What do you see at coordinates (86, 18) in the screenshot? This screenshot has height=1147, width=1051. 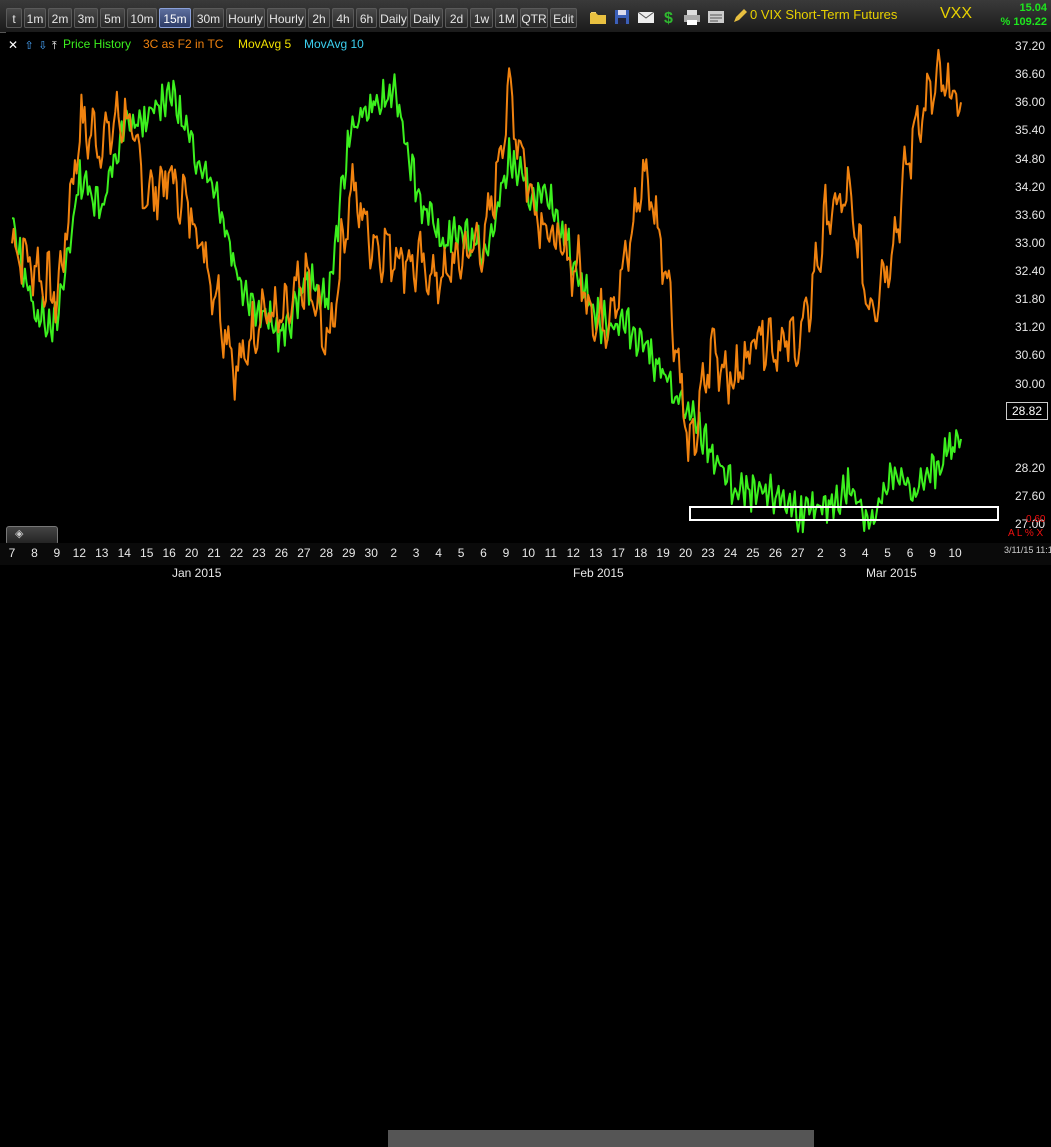 I see `timeframe-button-3m: 3m` at bounding box center [86, 18].